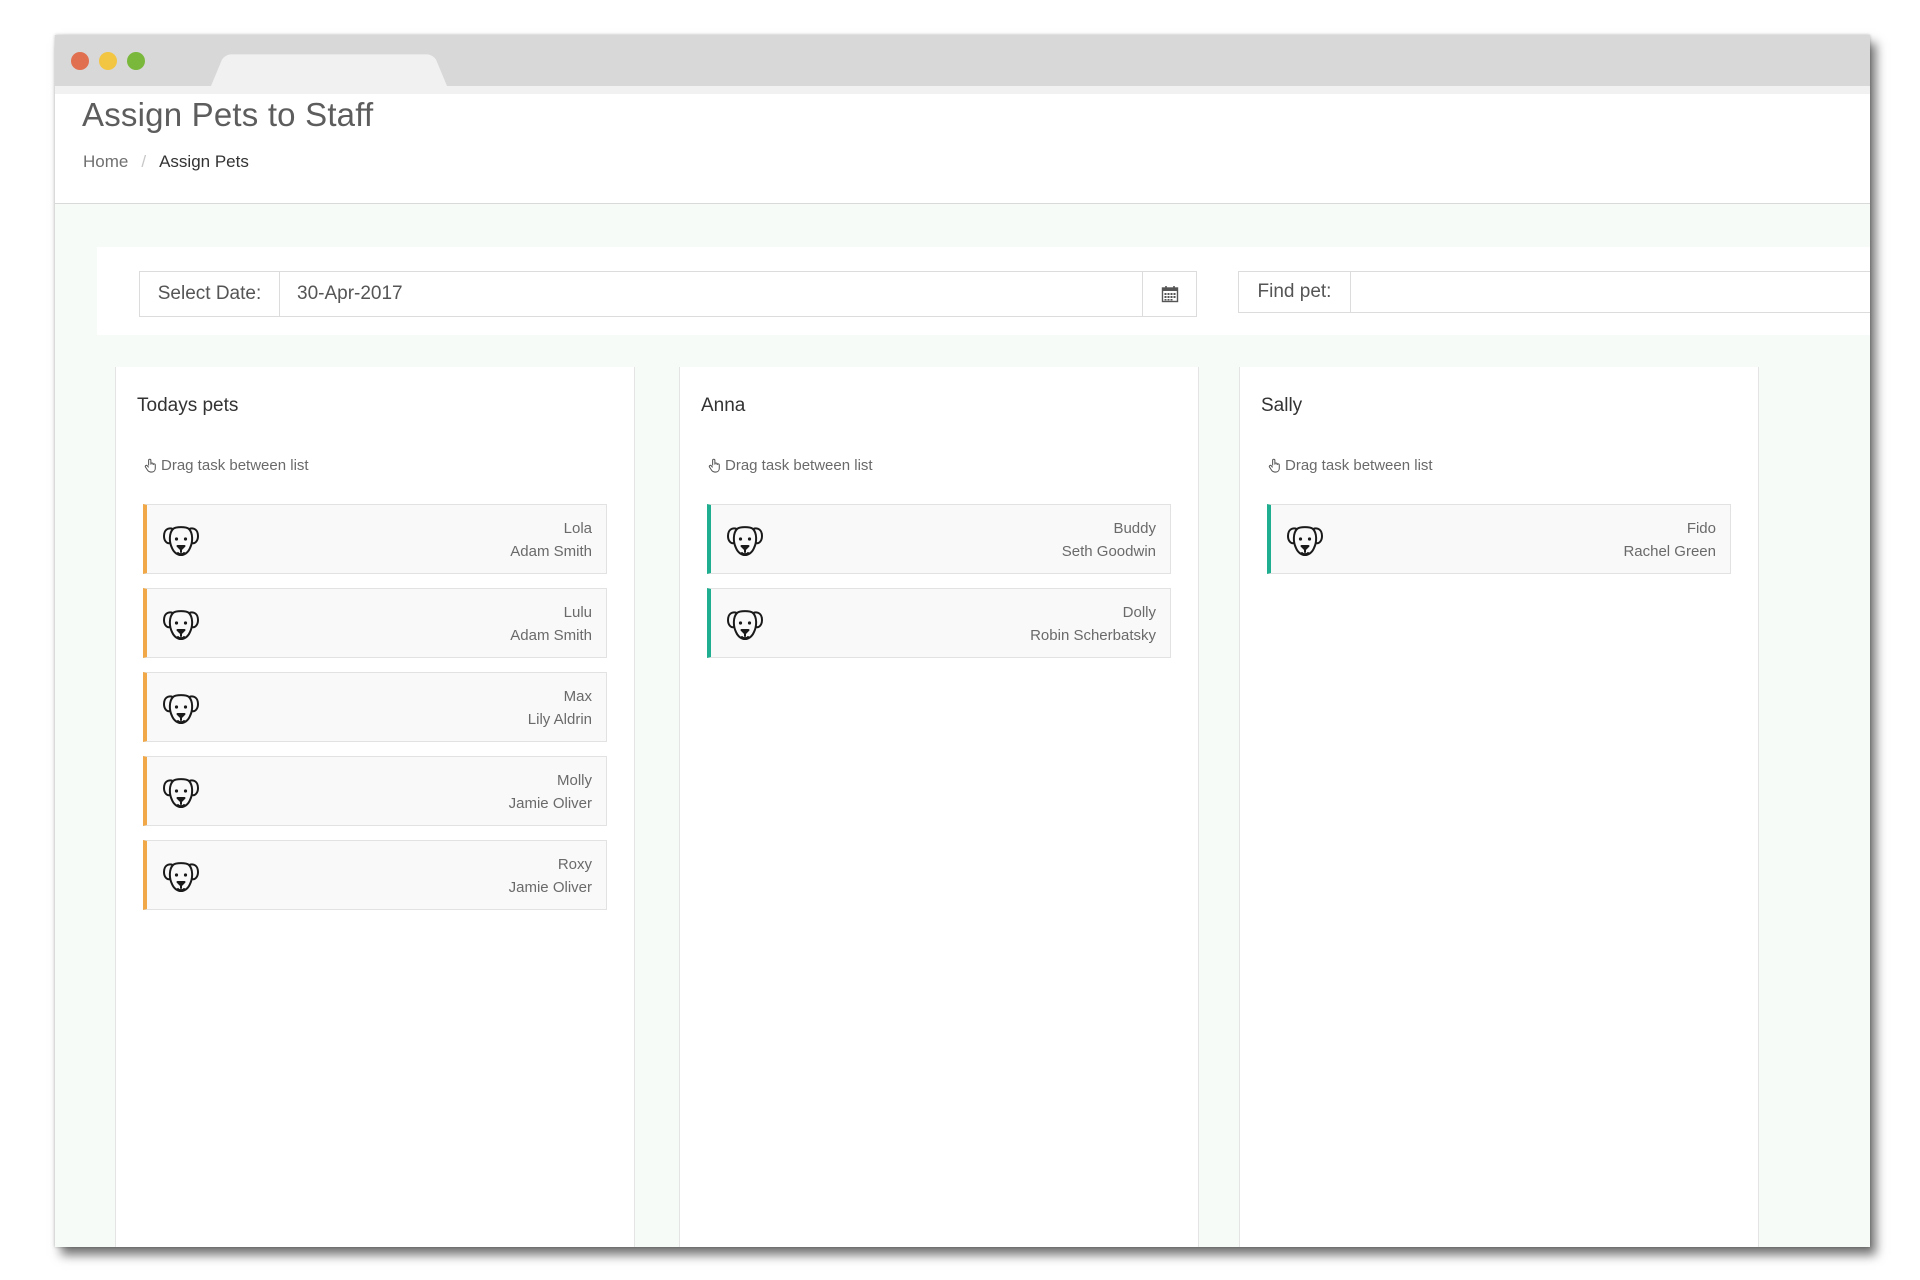 The height and width of the screenshot is (1280, 1920). I want to click on breadcrumb: Home / Assign Pets, so click(166, 162).